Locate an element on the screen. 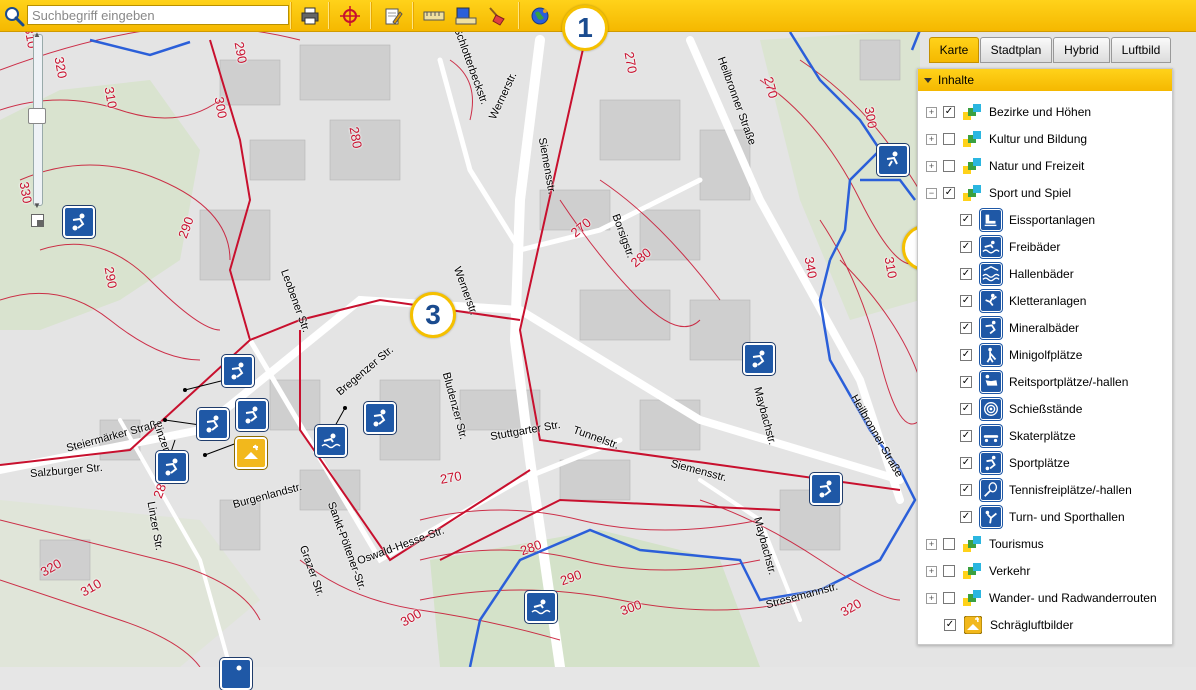 This screenshot has width=1196, height=690. layer-row: − ✓ Sport und Spiel is located at coordinates (998, 193).